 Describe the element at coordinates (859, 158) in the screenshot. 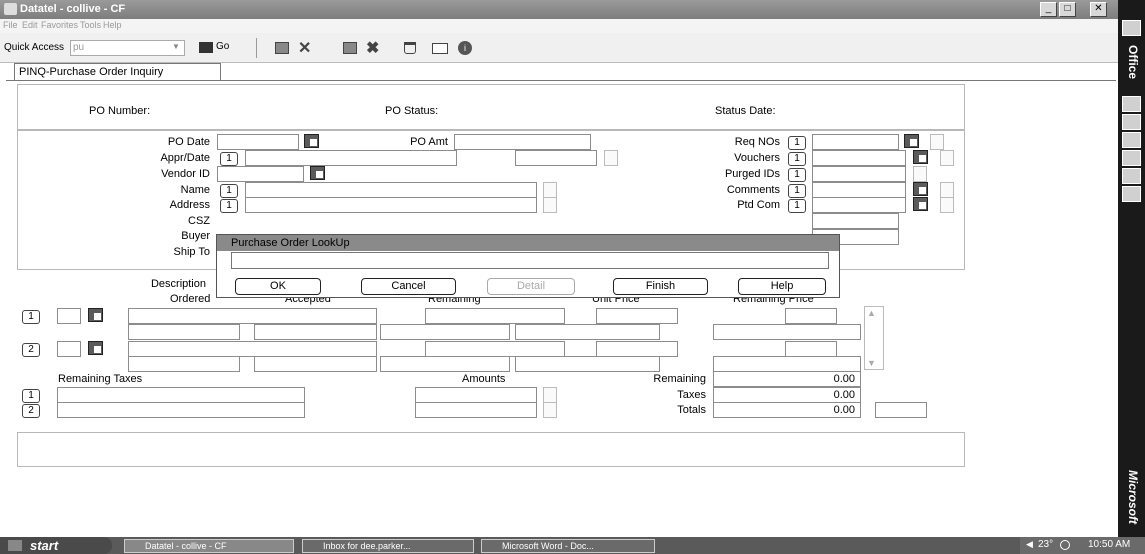

I see `vouchers-field` at that location.